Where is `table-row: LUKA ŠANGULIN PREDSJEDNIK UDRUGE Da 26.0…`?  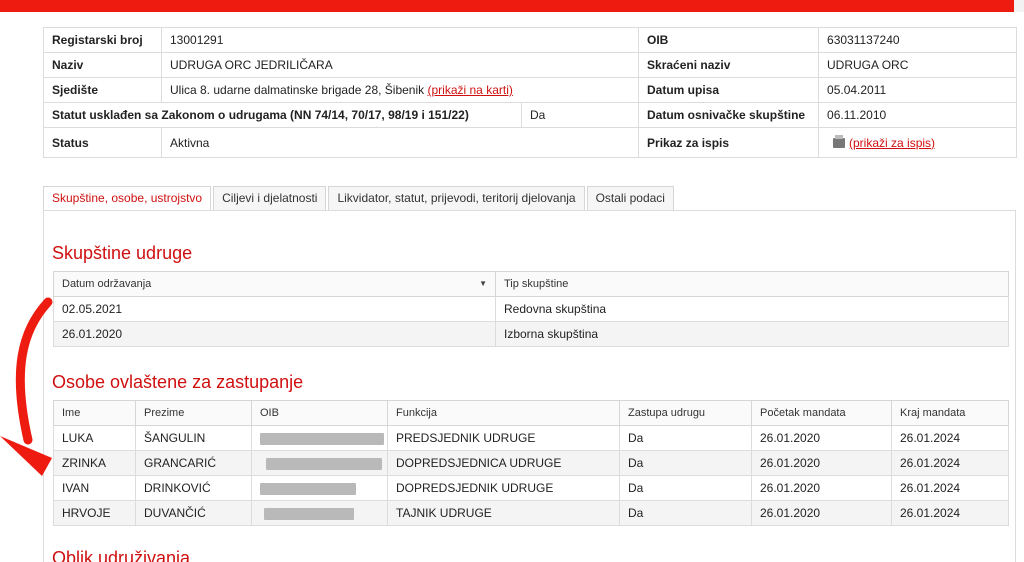
table-row: LUKA ŠANGULIN PREDSJEDNIK UDRUGE Da 26.0… is located at coordinates (531, 438).